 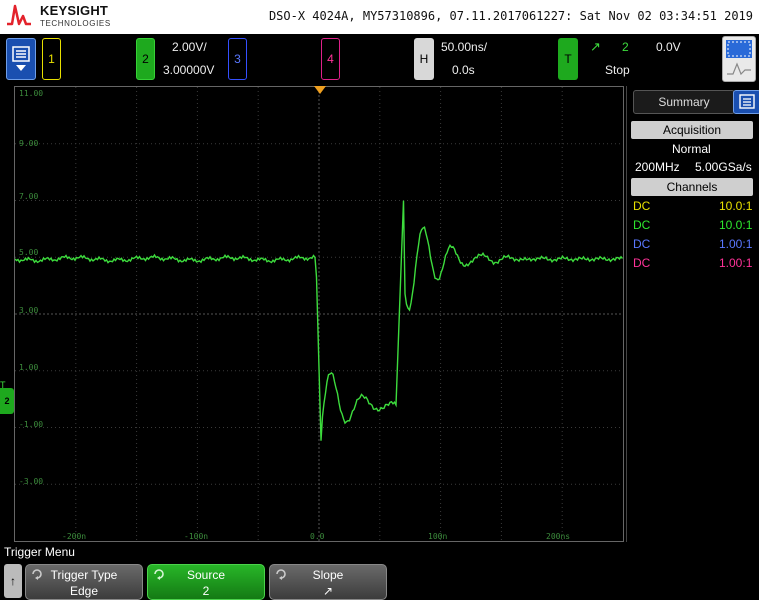 What do you see at coordinates (31, 481) in the screenshot?
I see `volt-label-minus-3: -3.00` at bounding box center [31, 481].